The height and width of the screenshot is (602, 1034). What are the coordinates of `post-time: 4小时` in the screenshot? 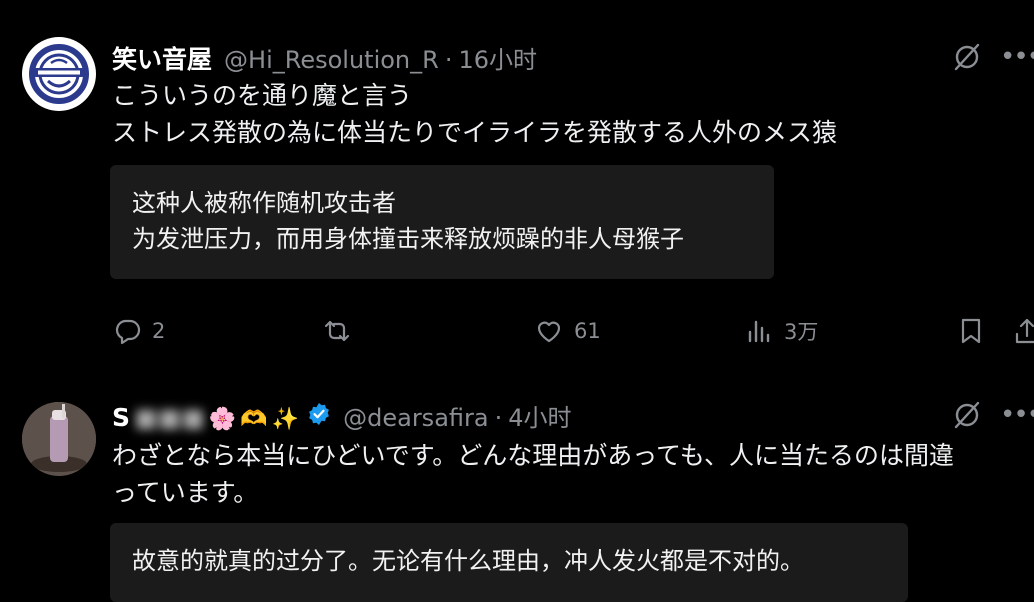 It's located at (539, 415).